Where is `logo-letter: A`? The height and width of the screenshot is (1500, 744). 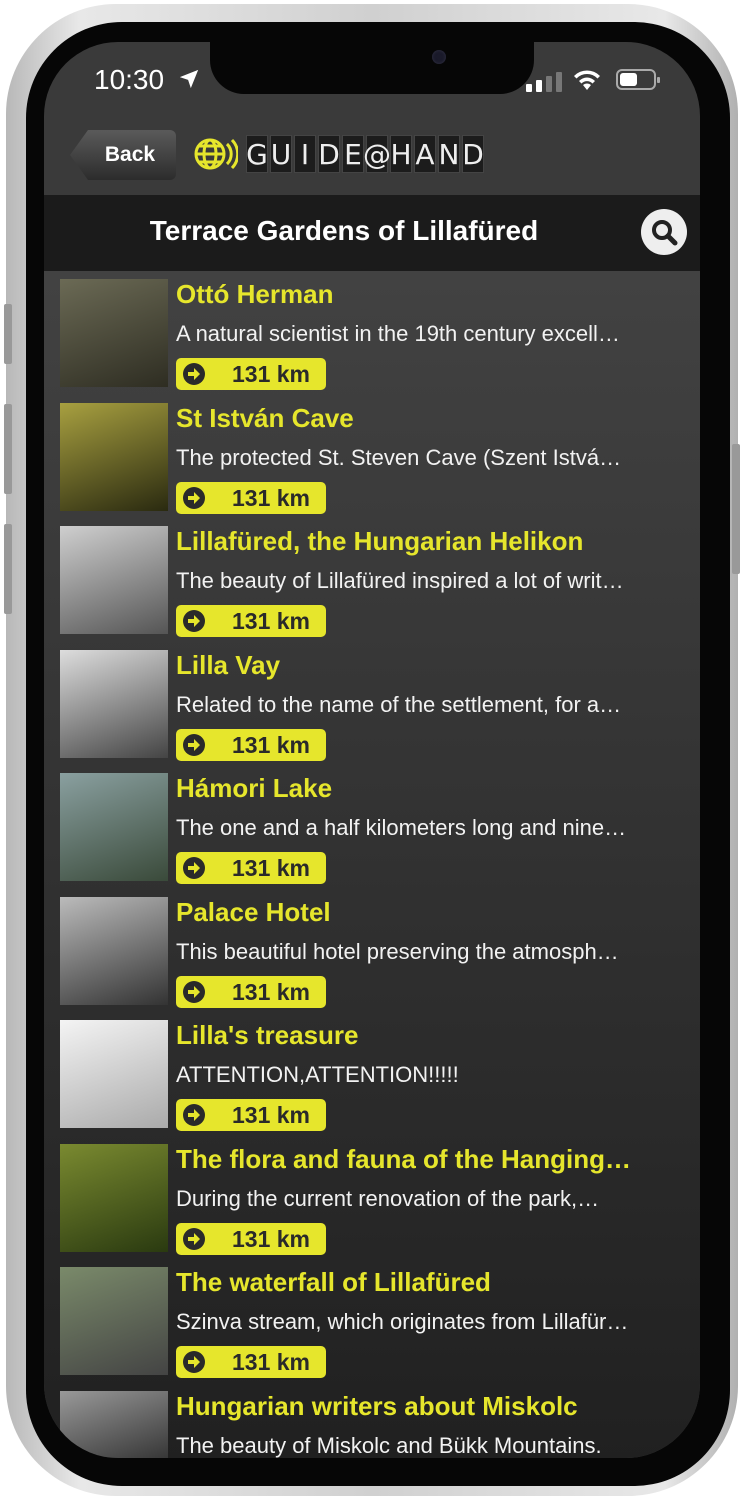 logo-letter: A is located at coordinates (425, 154).